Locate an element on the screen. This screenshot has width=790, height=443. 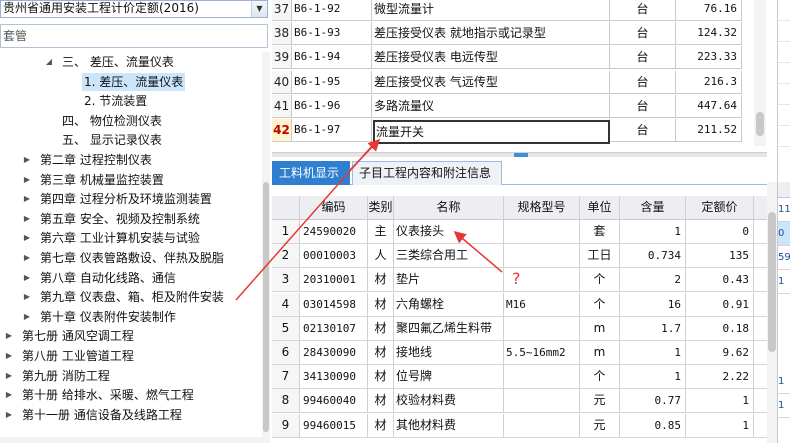
resource-cell-code: 00010003 is located at coordinates (334, 256).